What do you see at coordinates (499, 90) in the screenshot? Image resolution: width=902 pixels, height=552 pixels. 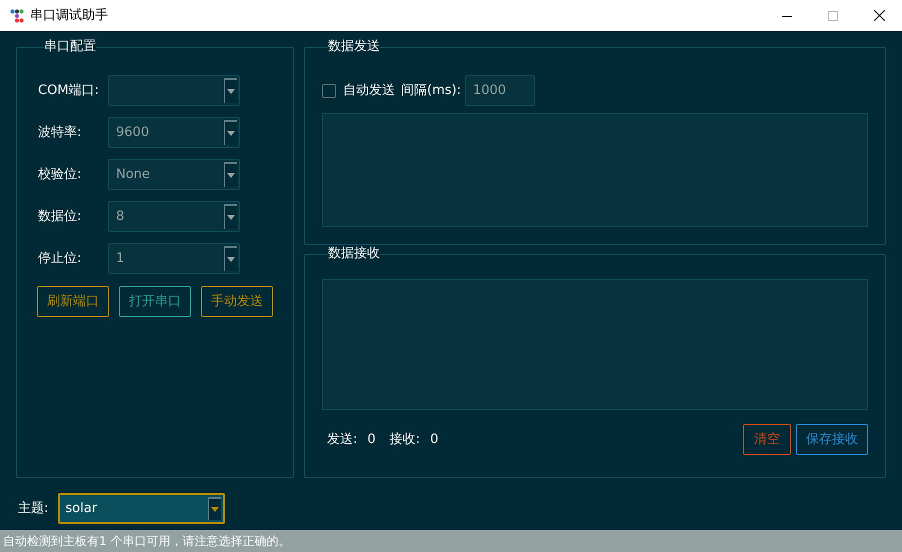 I see `interval-field: 1000` at bounding box center [499, 90].